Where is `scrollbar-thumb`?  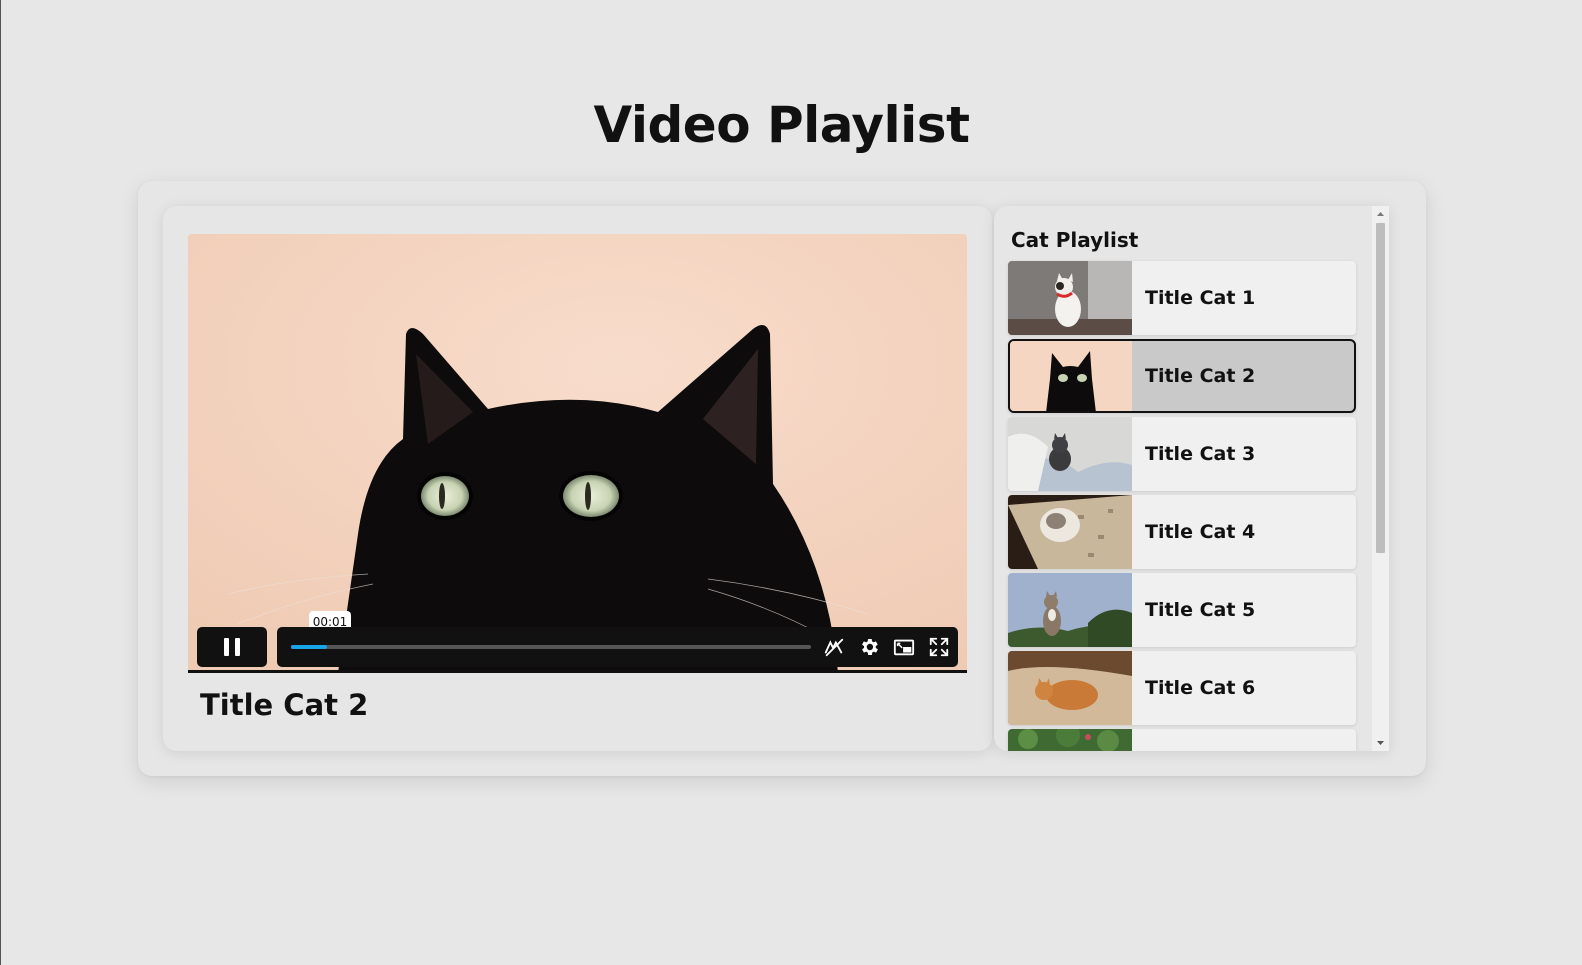 scrollbar-thumb is located at coordinates (1380, 388).